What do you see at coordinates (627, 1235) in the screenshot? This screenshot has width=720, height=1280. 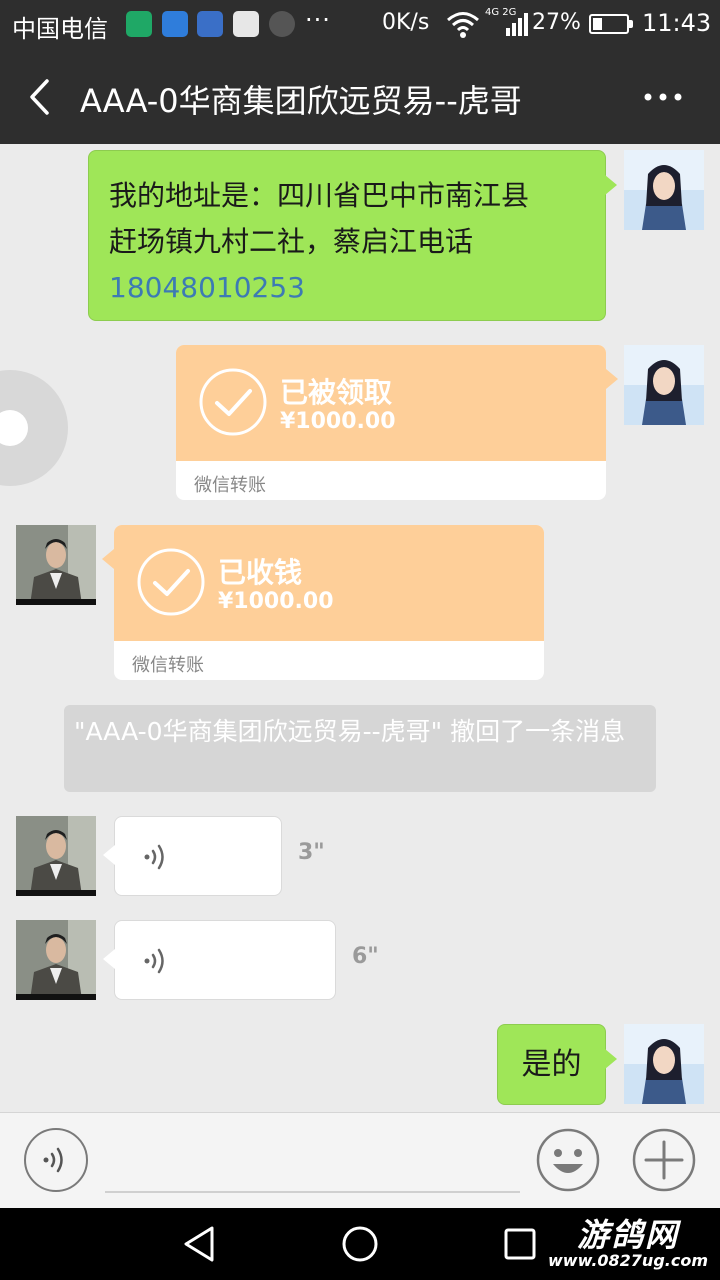 I see `watermark-name: 游鸽网` at bounding box center [627, 1235].